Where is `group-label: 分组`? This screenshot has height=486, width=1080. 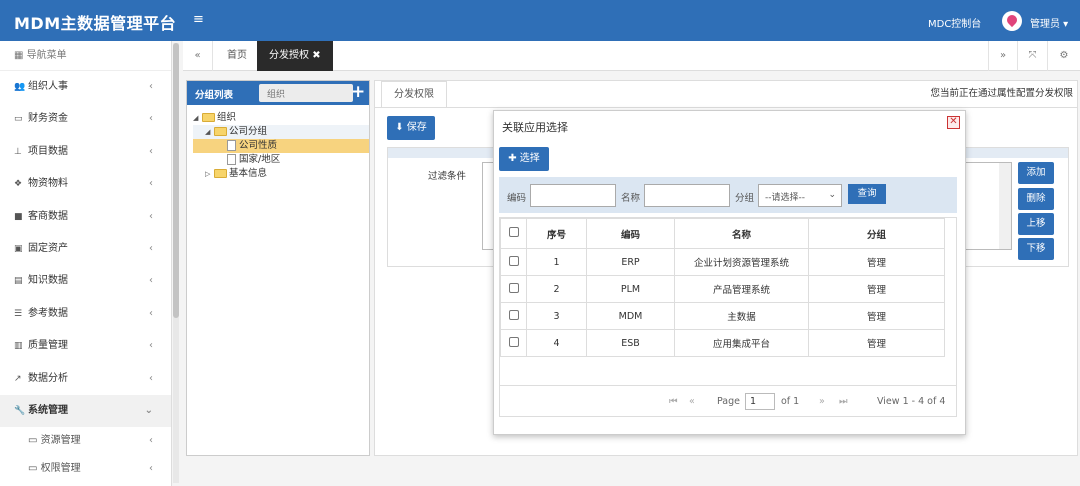 group-label: 分组 is located at coordinates (745, 198).